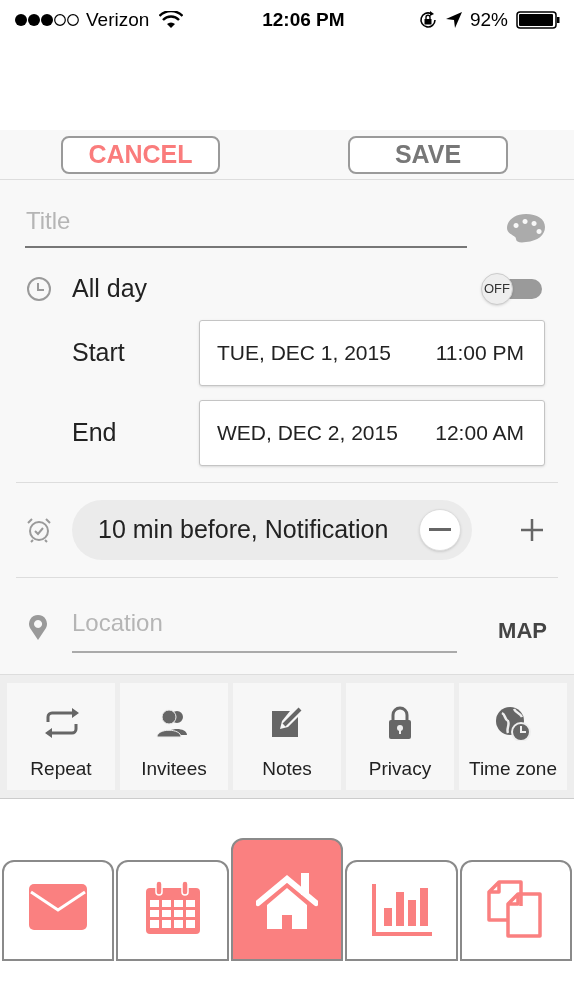 The height and width of the screenshot is (1003, 574). I want to click on option-button: Invitees, so click(174, 736).